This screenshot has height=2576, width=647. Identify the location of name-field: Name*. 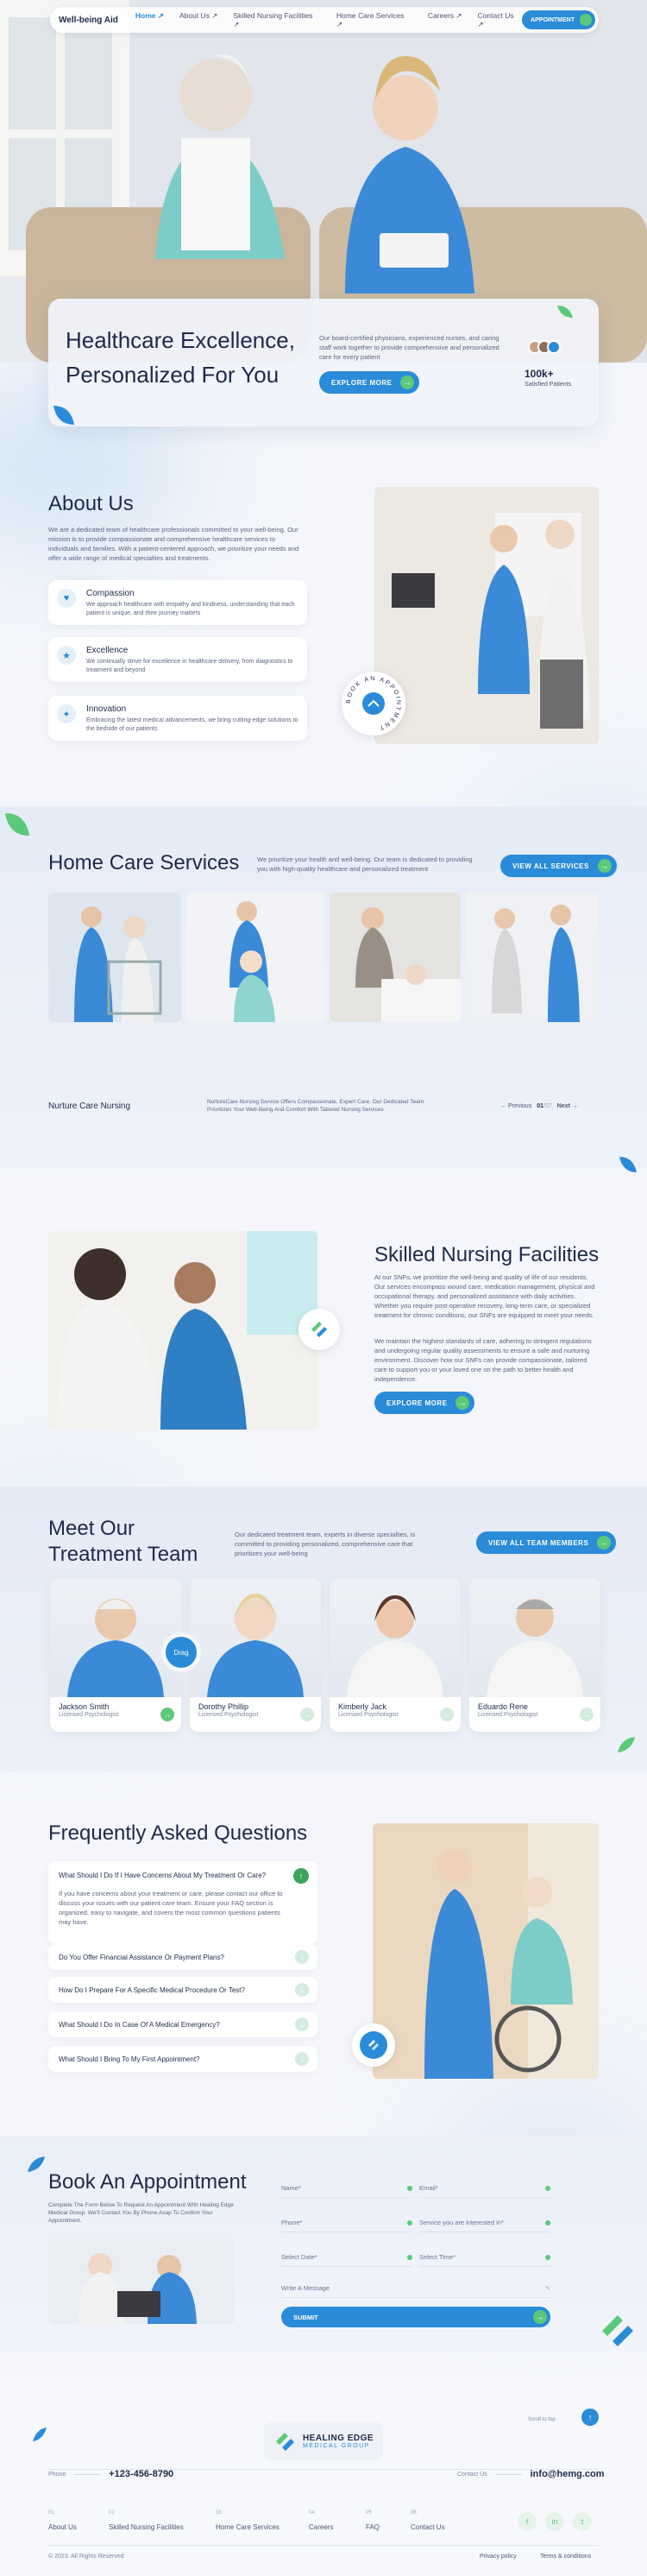
(346, 2188).